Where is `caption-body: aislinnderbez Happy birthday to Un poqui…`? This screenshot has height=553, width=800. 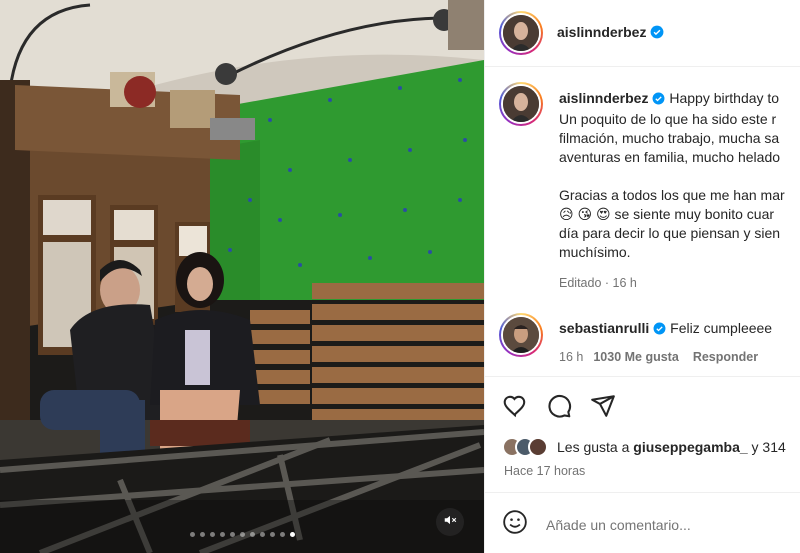 caption-body: aislinnderbez Happy birthday to Un poqui… is located at coordinates (679, 175).